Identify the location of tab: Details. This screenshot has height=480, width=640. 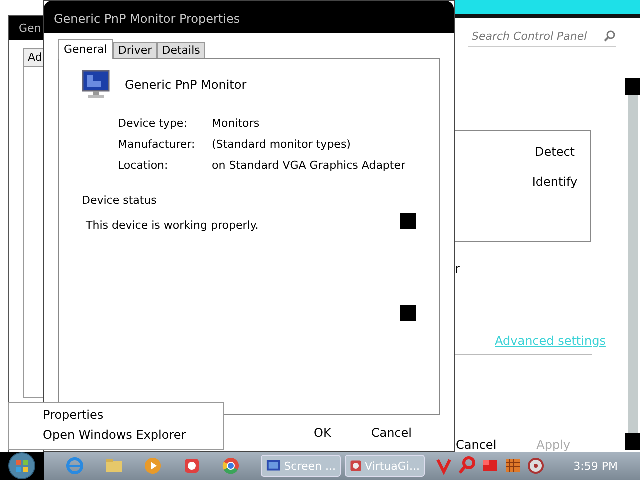
(181, 50).